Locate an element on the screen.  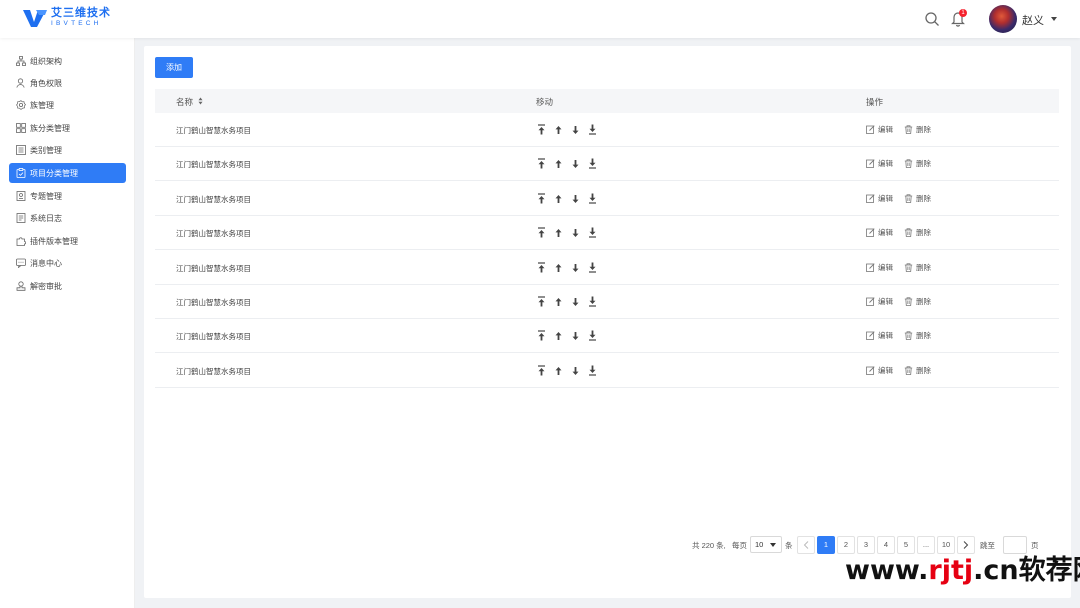
sidebar-item-decrypt-approval: 解密审批 is located at coordinates (67, 286).